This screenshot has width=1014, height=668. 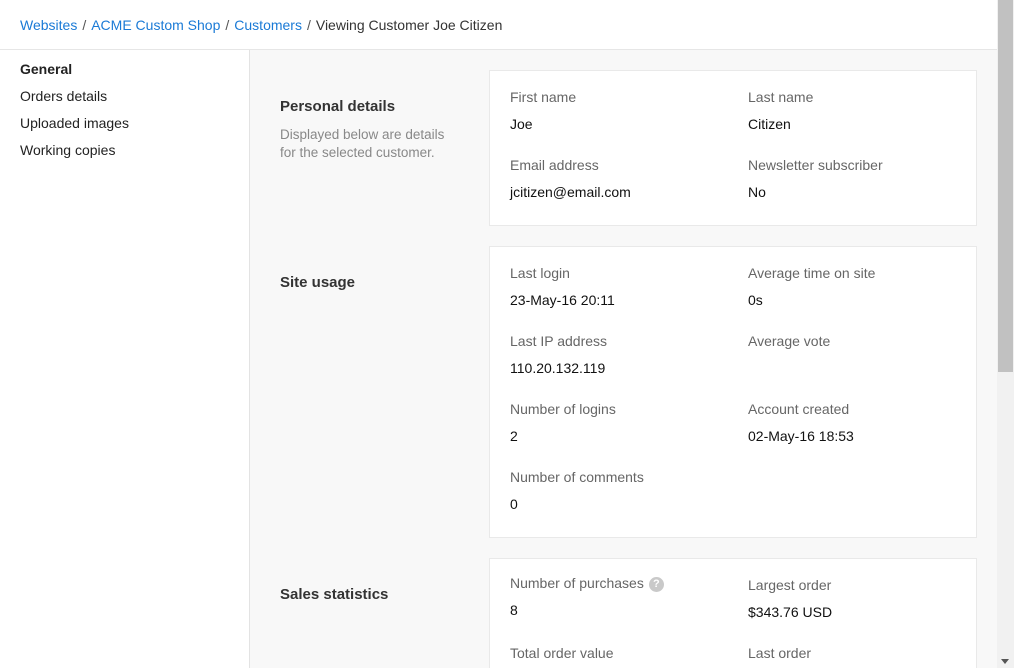 I want to click on last-order-label: Last order, so click(x=780, y=653).